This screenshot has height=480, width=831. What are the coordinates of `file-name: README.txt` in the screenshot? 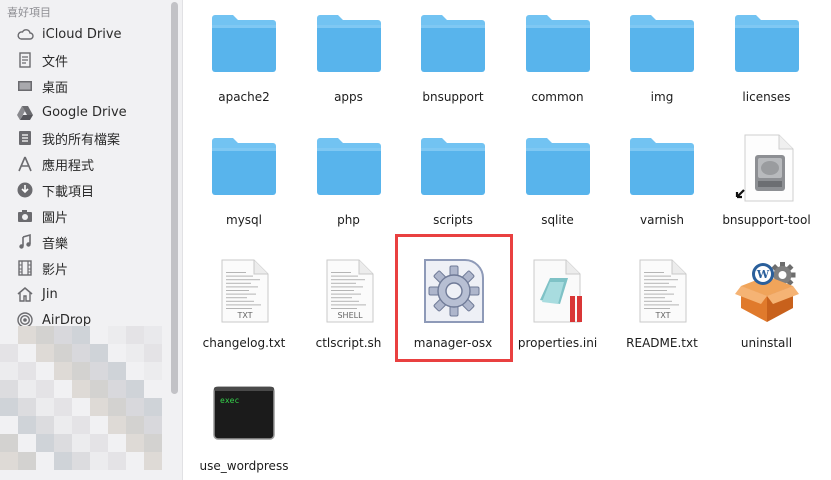 It's located at (662, 343).